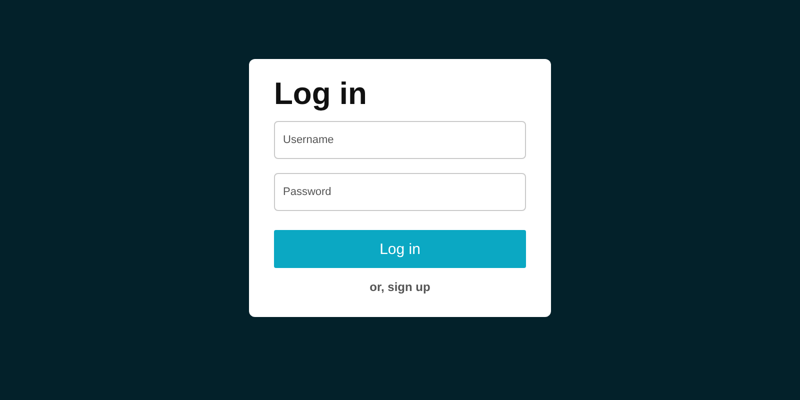 This screenshot has width=800, height=400. Describe the element at coordinates (400, 192) in the screenshot. I see `password-field: Password` at that location.